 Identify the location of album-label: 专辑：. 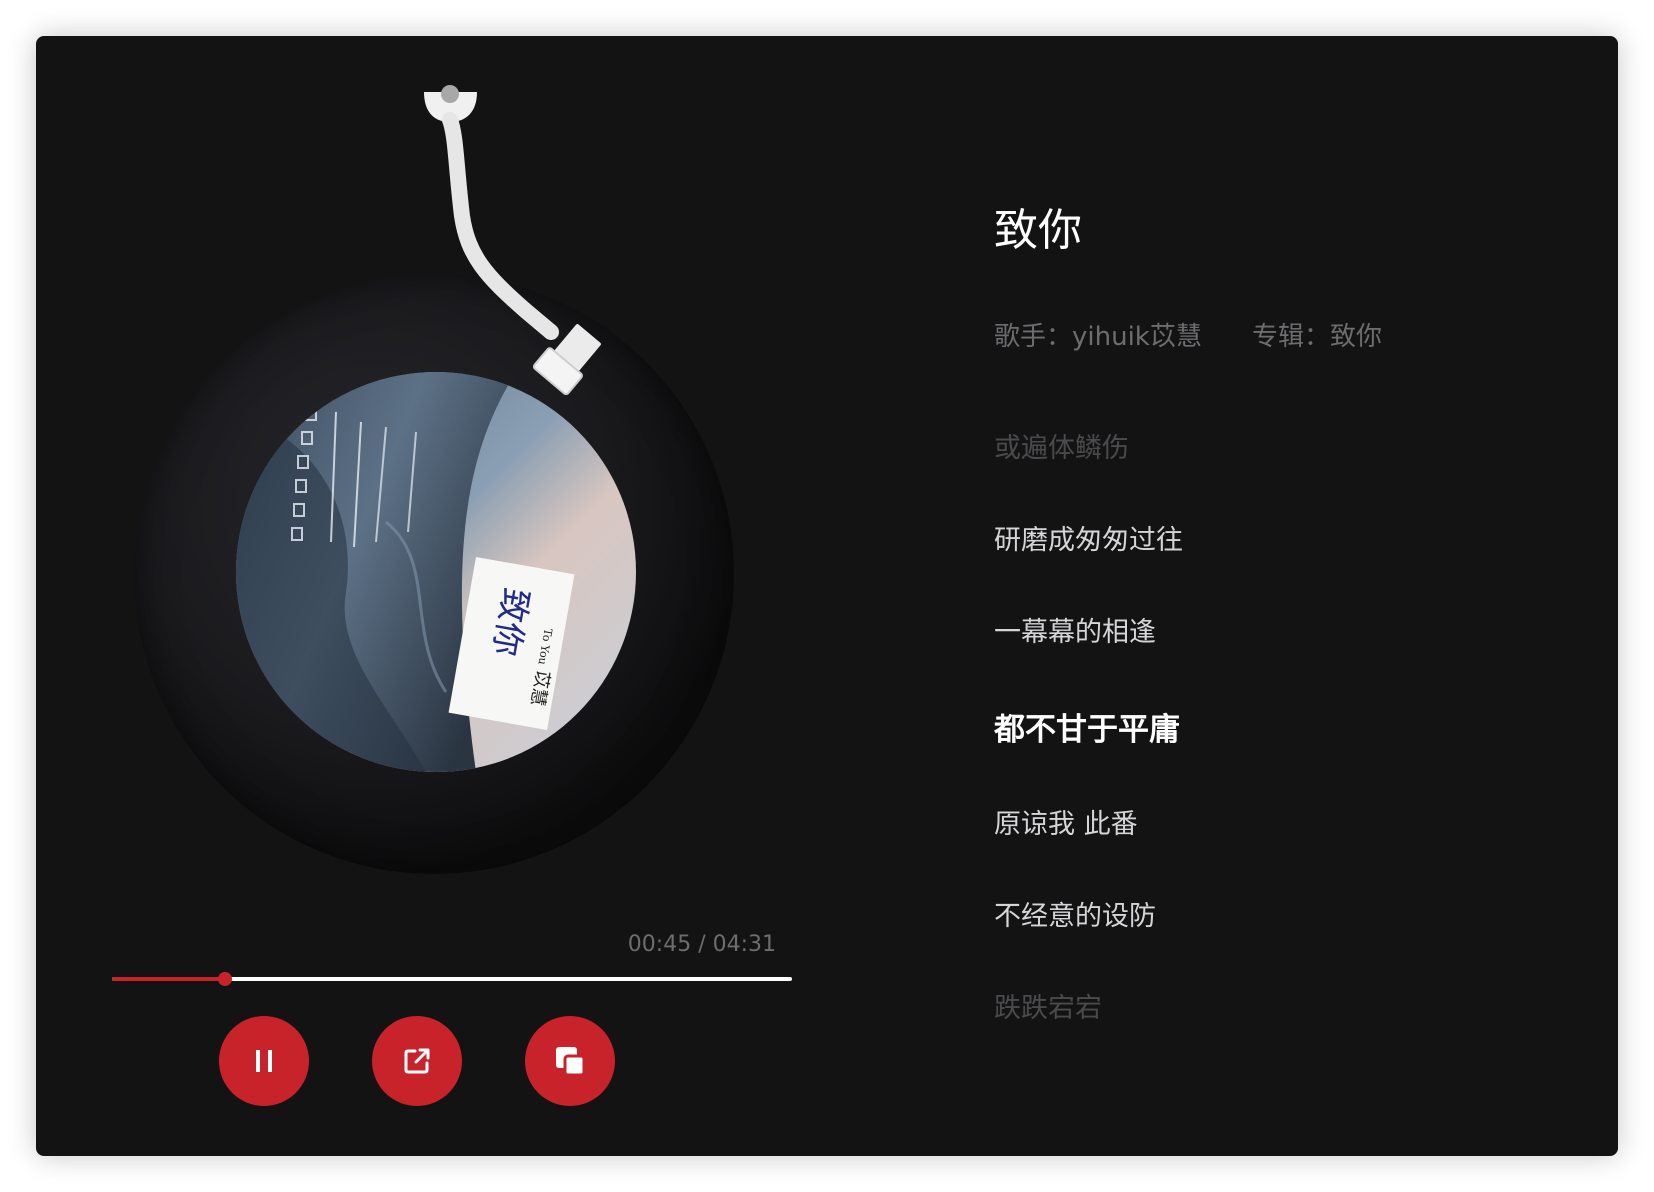
(1291, 337).